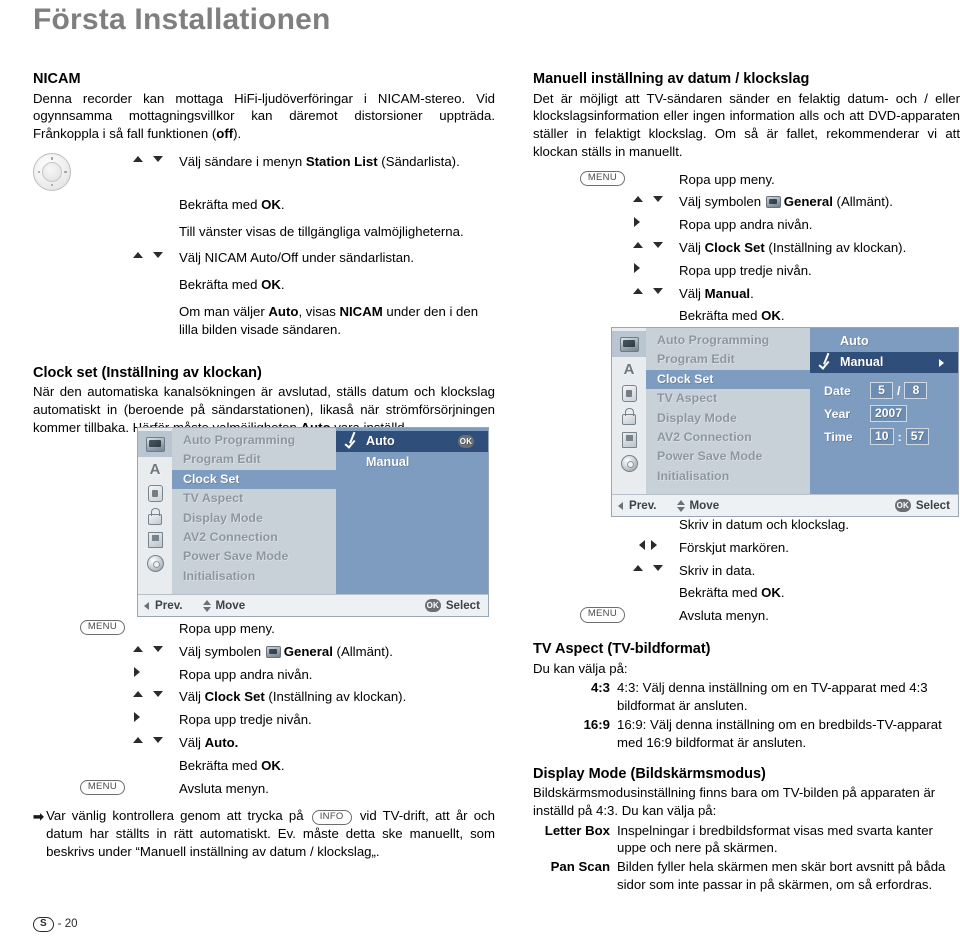  I want to click on date-month-input: 8, so click(916, 390).